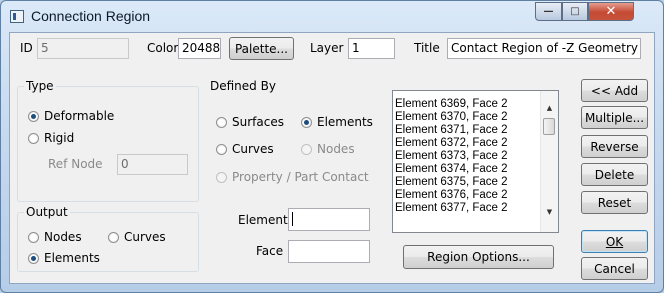  I want to click on element-label: Element, so click(263, 220).